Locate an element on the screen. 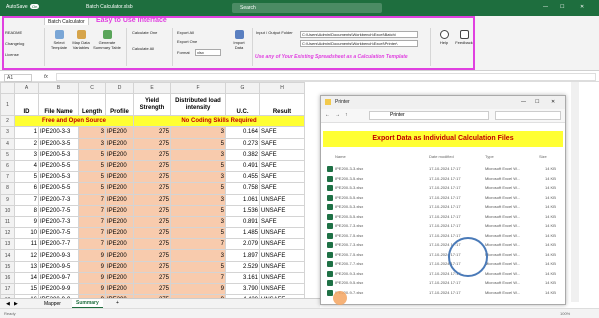  row-number: 10 is located at coordinates (7, 210).